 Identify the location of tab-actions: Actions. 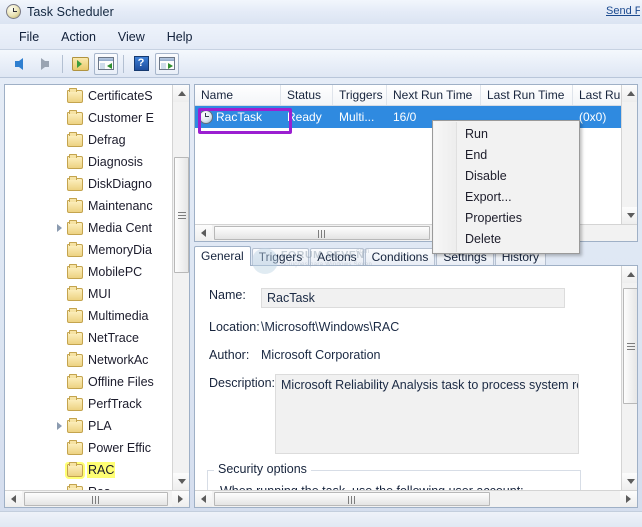
(337, 257).